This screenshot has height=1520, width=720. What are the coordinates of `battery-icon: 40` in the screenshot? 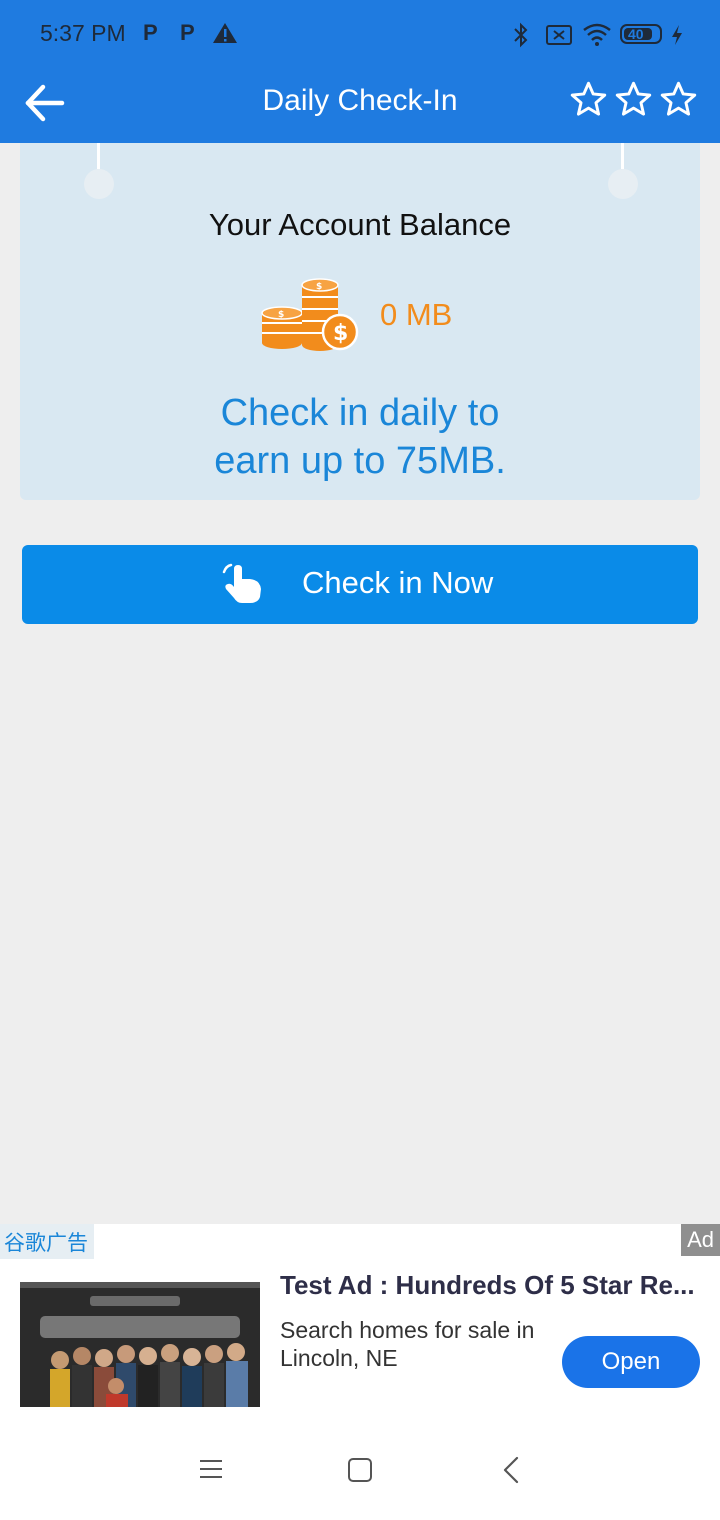 It's located at (641, 34).